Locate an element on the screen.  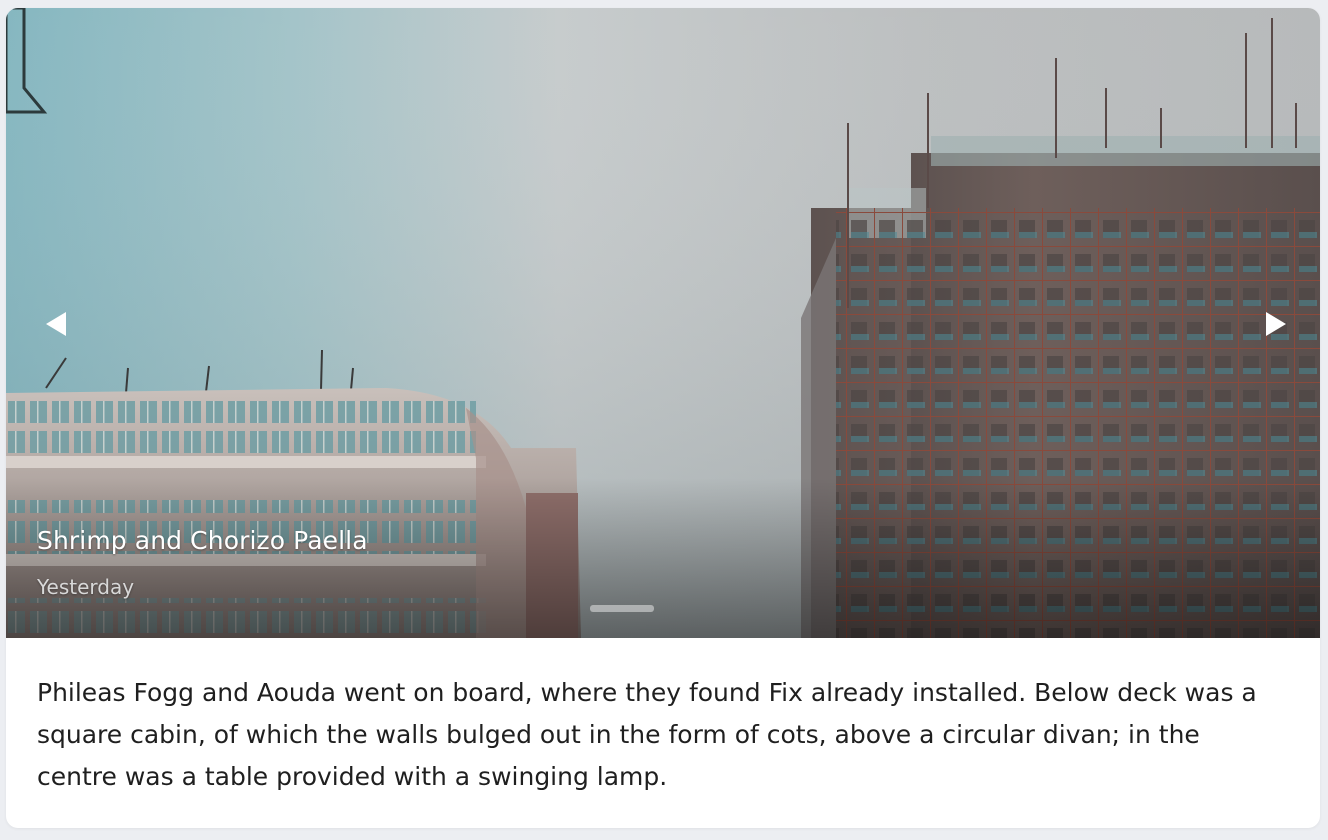
next-slide-button is located at coordinates (1276, 324).